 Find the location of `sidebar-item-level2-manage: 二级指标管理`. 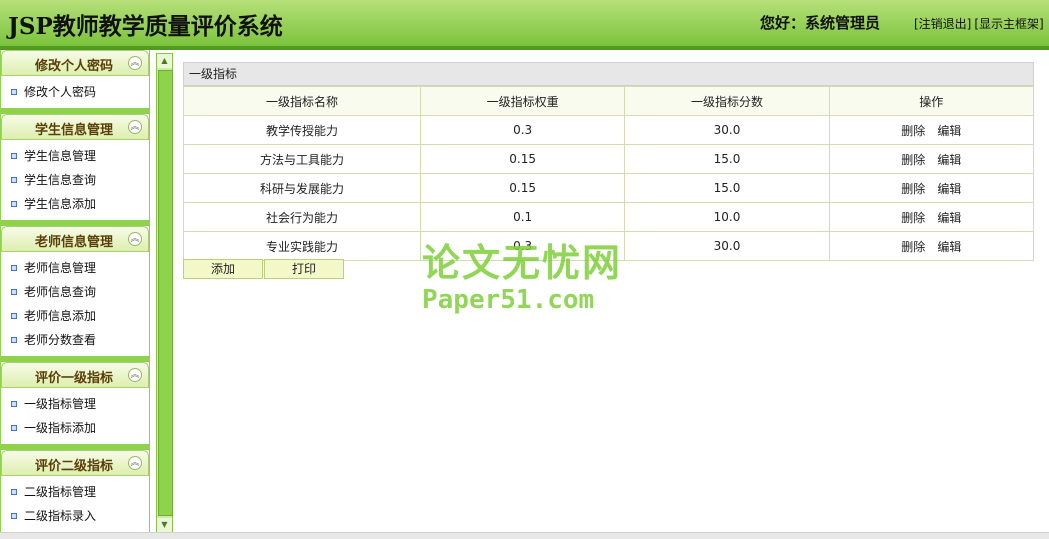

sidebar-item-level2-manage: 二级指标管理 is located at coordinates (75, 492).